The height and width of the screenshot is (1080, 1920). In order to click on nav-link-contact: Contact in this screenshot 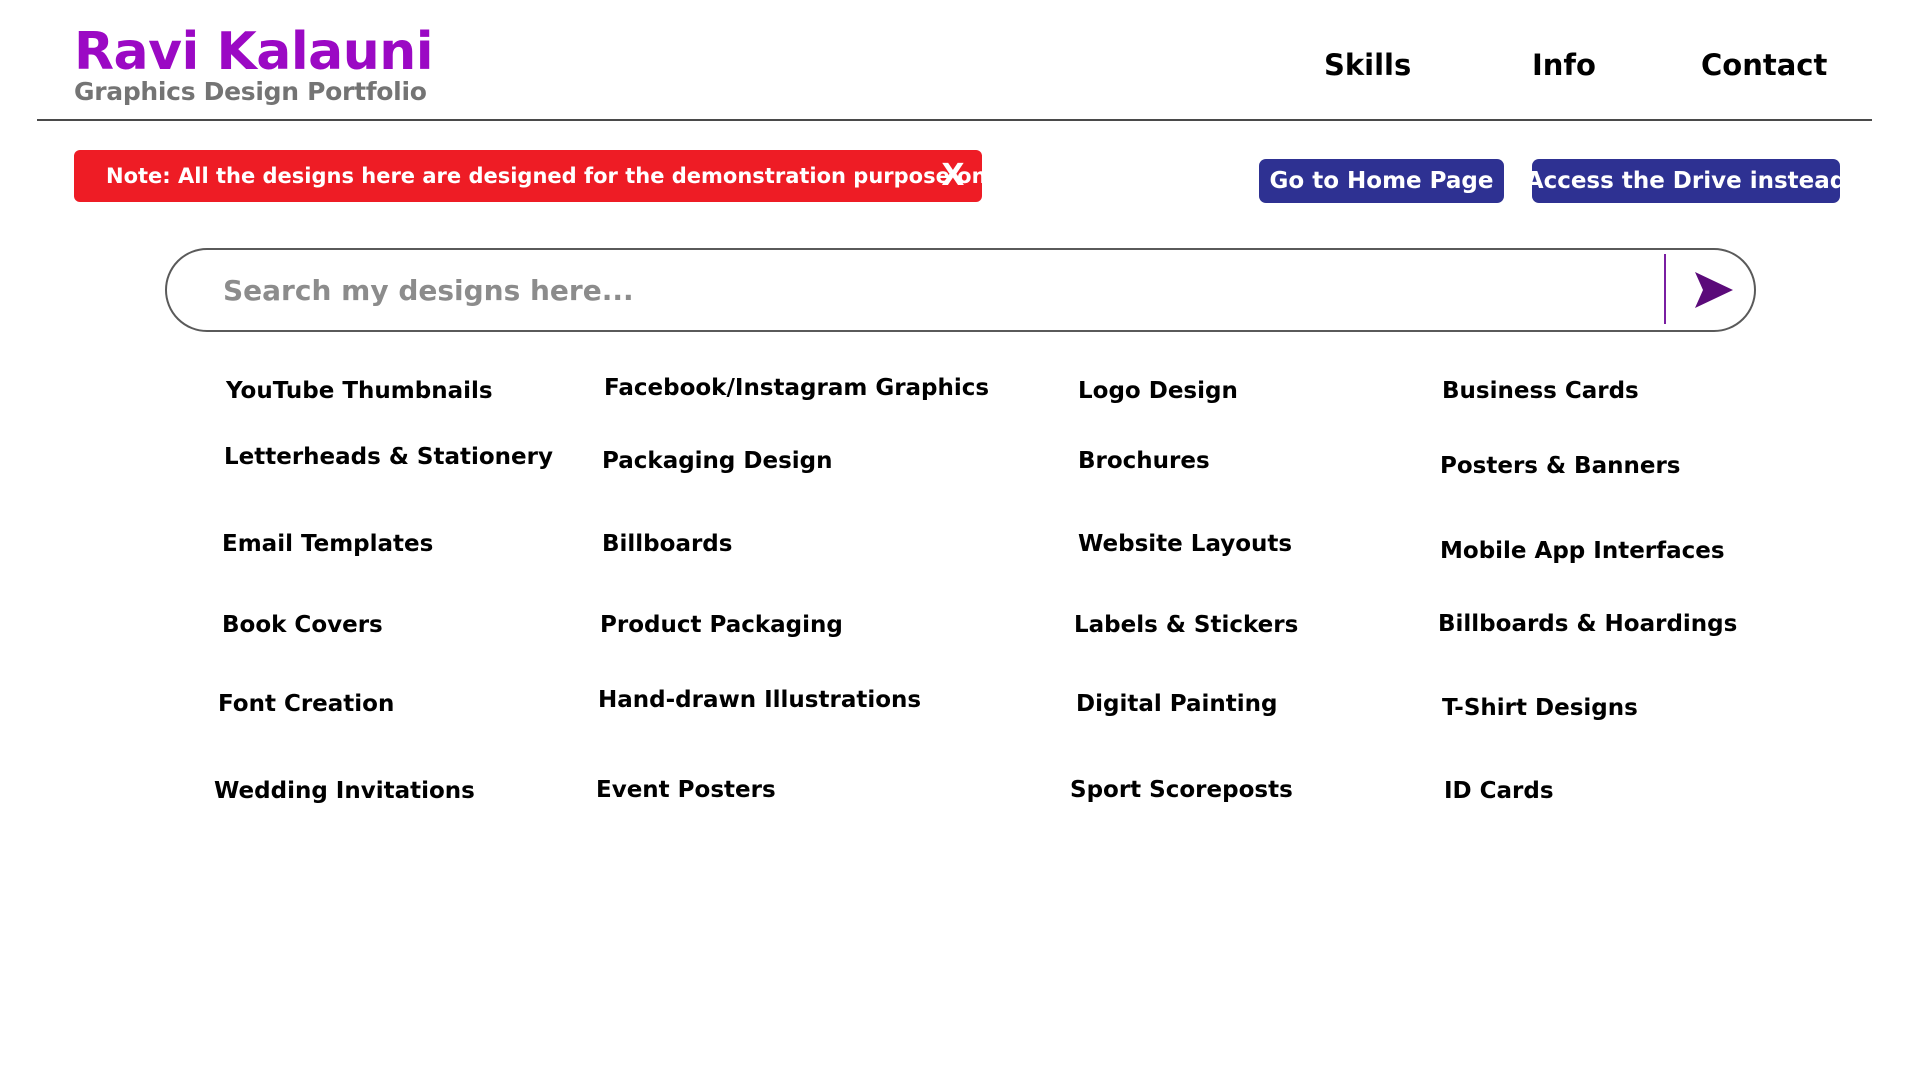, I will do `click(1764, 65)`.